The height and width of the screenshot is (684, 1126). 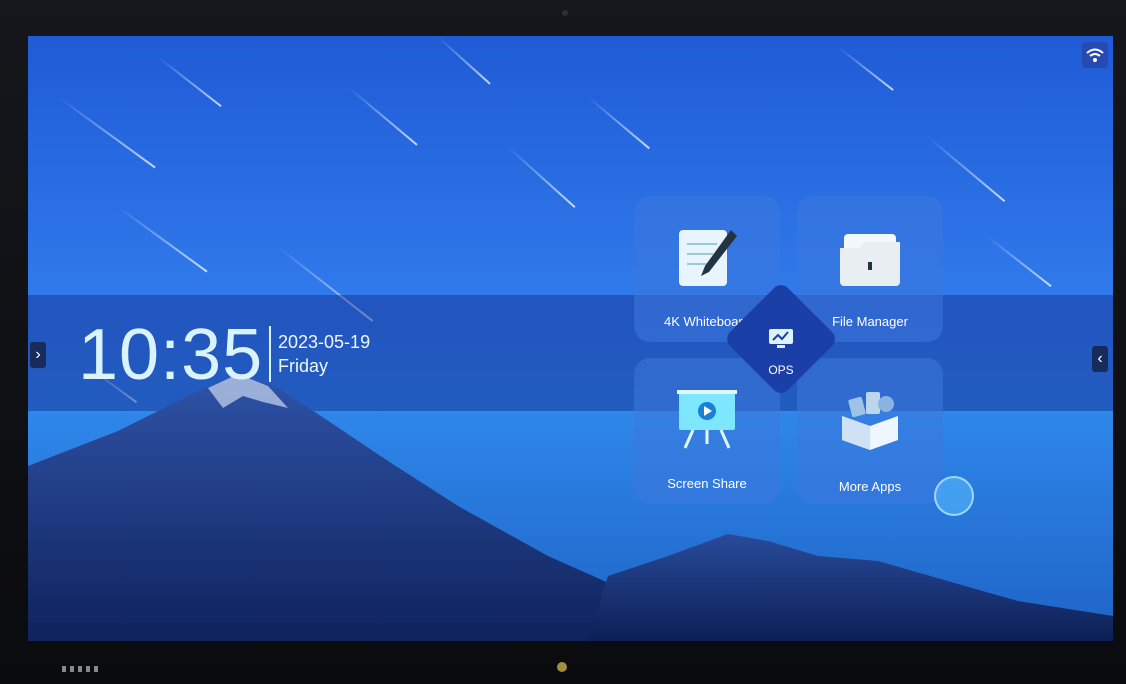 What do you see at coordinates (870, 486) in the screenshot?
I see `tile-label: More Apps` at bounding box center [870, 486].